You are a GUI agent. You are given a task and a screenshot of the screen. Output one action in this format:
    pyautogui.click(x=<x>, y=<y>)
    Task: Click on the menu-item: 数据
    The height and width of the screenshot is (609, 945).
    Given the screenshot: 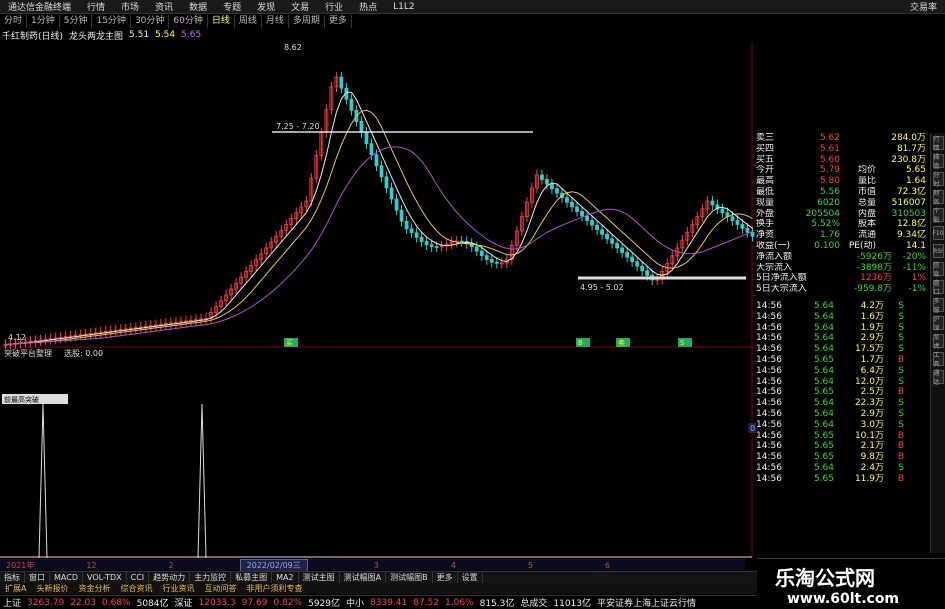 What is the action you would take?
    pyautogui.click(x=198, y=6)
    